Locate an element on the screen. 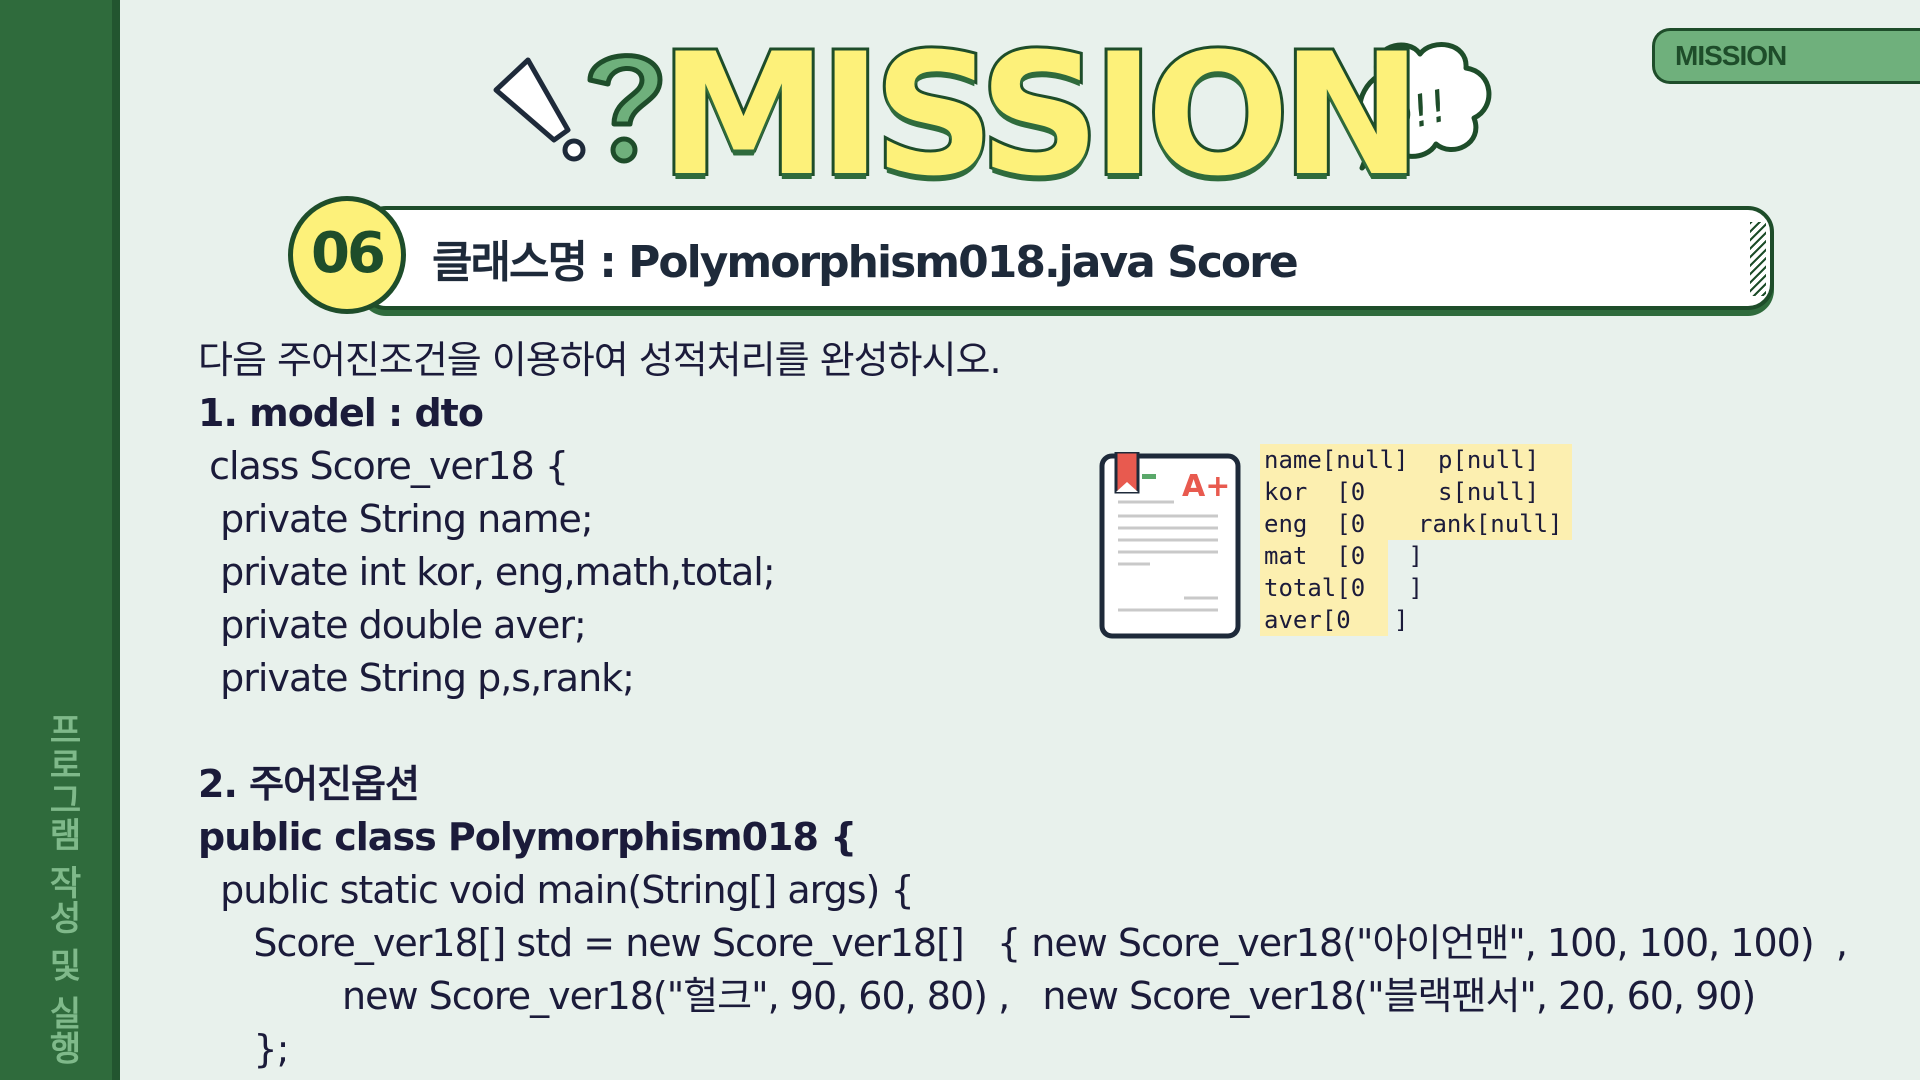  field-cell: eng [0 ] is located at coordinates (1341, 524).